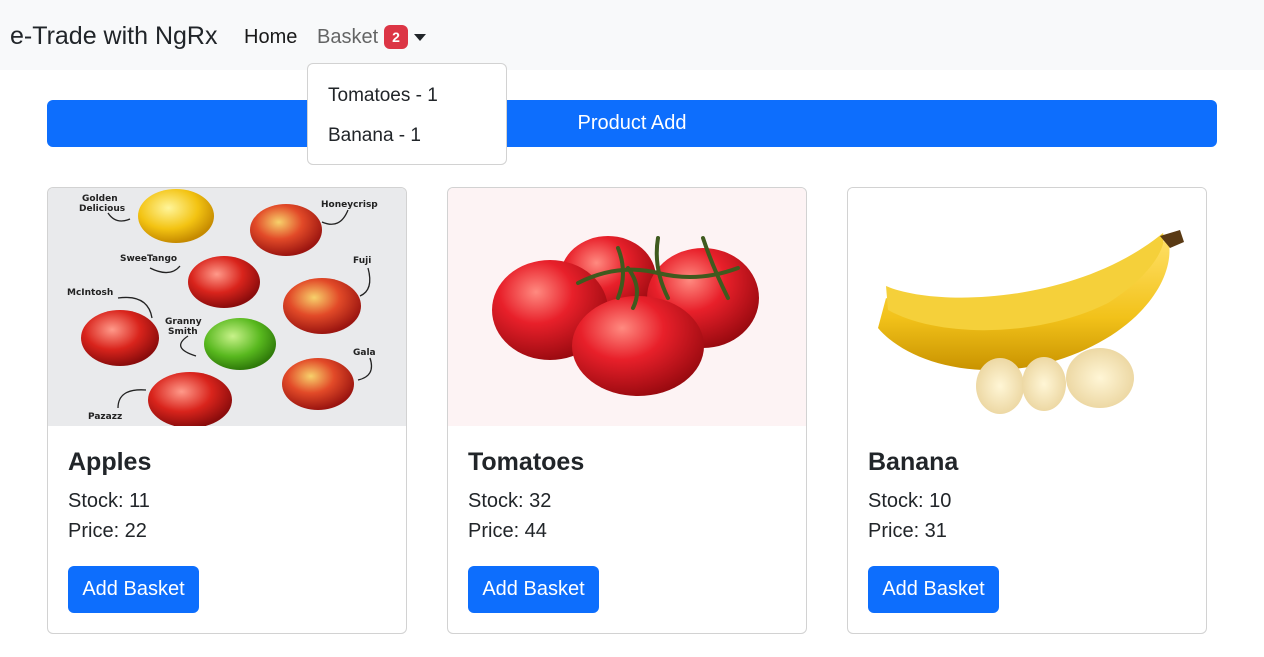  I want to click on apple-label-fuji: Fuji, so click(362, 261).